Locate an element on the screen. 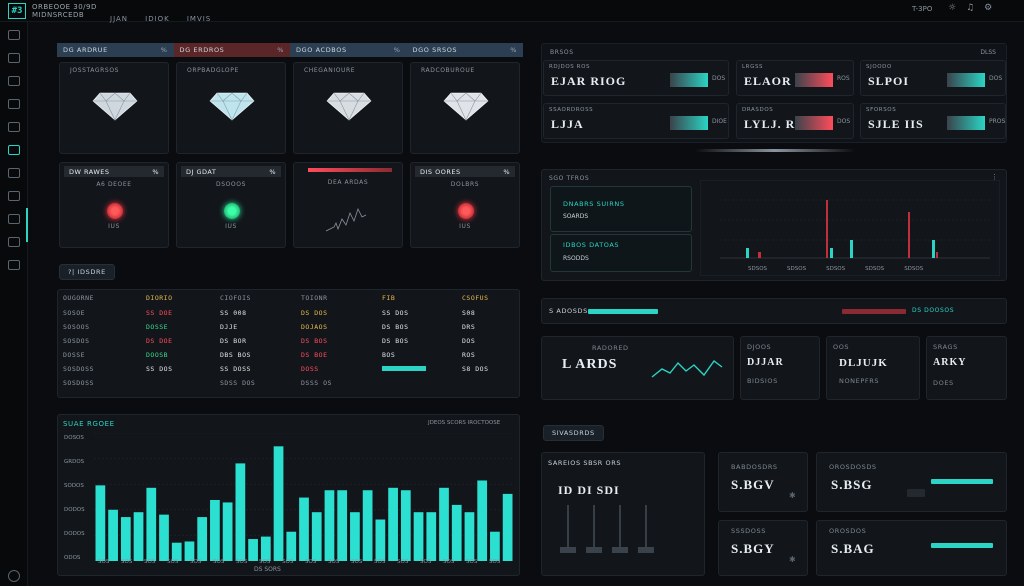 This screenshot has width=1024, height=586. sidebar-grid-icon is located at coordinates (14, 150).